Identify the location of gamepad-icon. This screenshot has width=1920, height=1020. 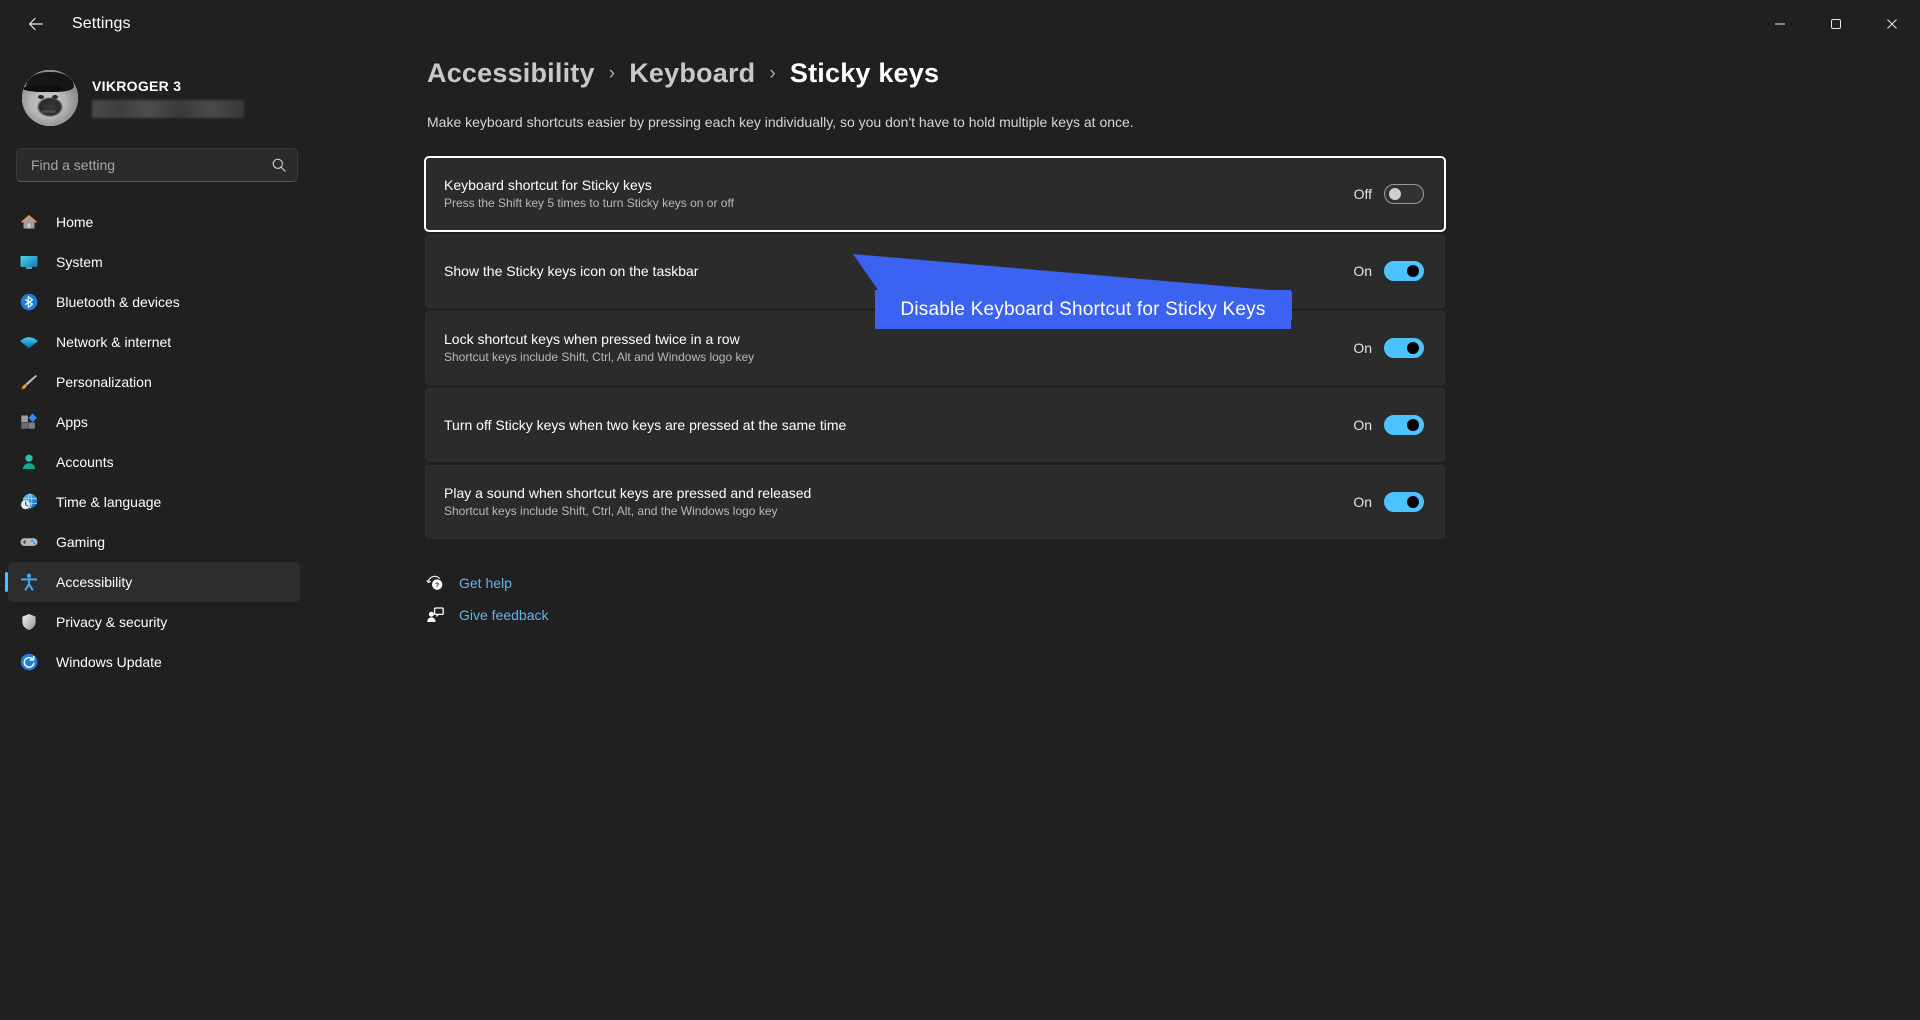
(29, 542).